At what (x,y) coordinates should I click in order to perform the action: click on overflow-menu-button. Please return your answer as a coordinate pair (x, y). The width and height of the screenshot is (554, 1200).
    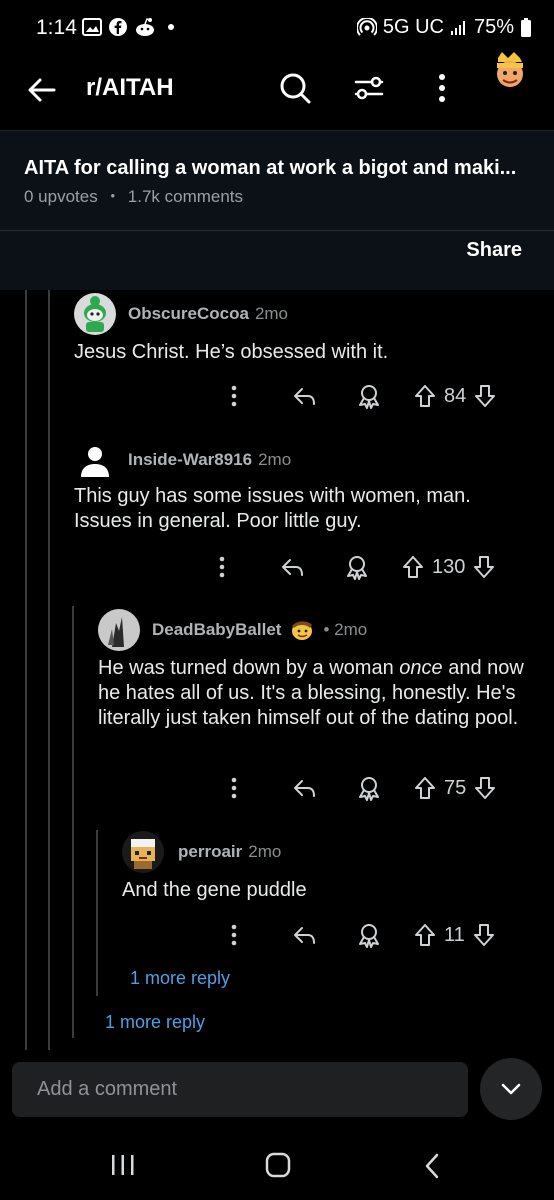
    Looking at the image, I should click on (442, 88).